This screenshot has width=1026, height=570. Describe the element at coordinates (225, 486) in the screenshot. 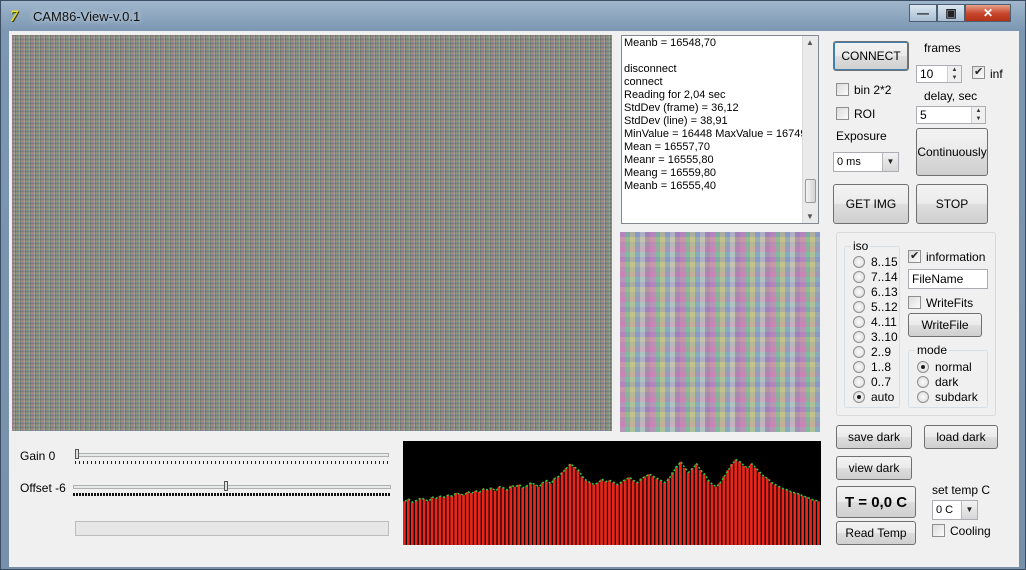

I see `offset-slider-thumb` at that location.